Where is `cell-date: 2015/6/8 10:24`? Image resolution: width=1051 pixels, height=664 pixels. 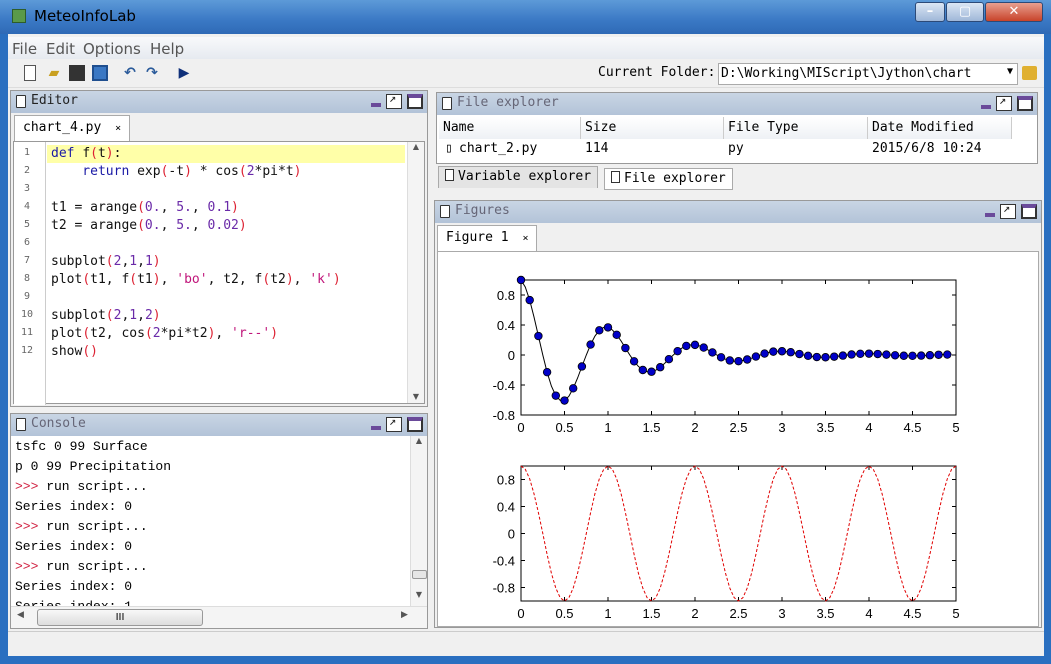
cell-date: 2015/6/8 10:24 is located at coordinates (927, 148).